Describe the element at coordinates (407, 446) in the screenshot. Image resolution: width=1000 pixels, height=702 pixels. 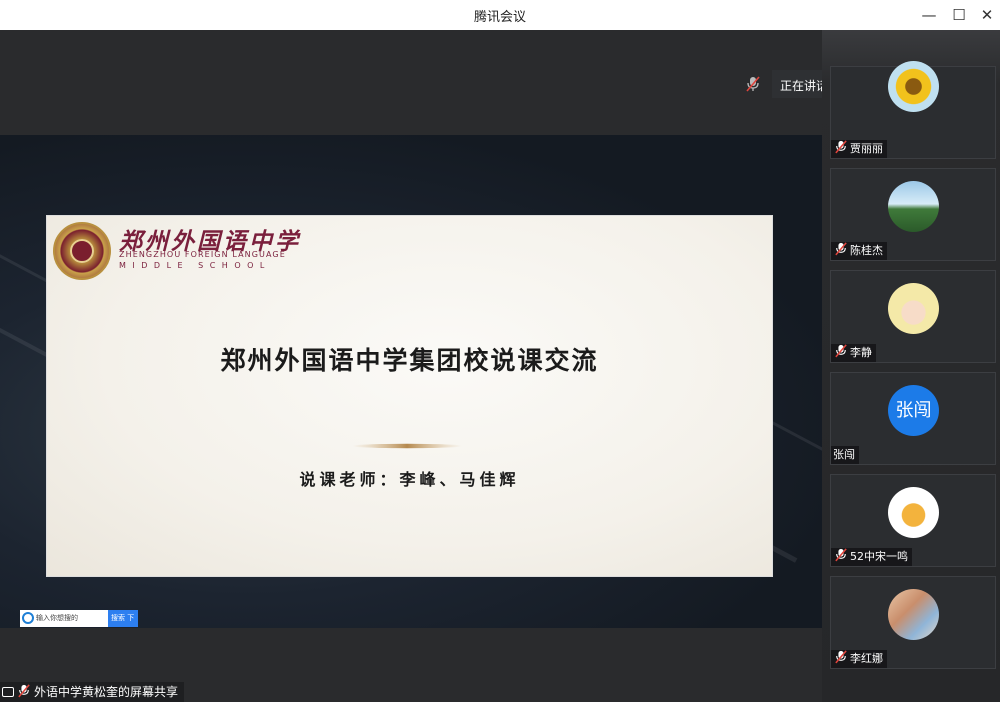
I see `ornament-divider-icon` at that location.